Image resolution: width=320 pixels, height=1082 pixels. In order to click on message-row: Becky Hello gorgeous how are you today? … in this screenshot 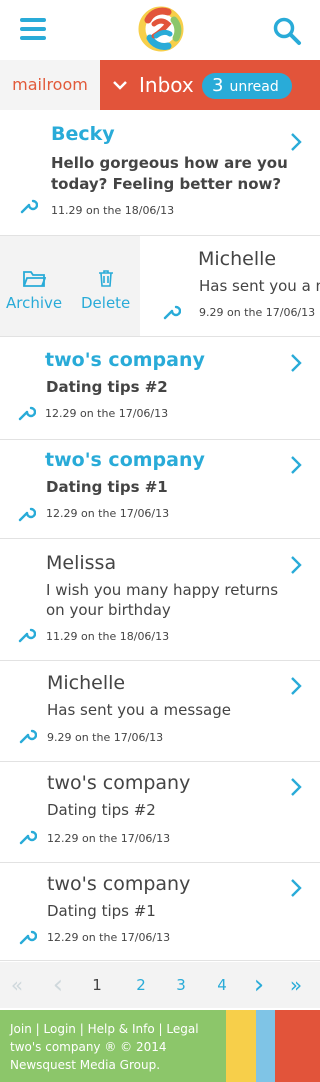, I will do `click(160, 173)`.